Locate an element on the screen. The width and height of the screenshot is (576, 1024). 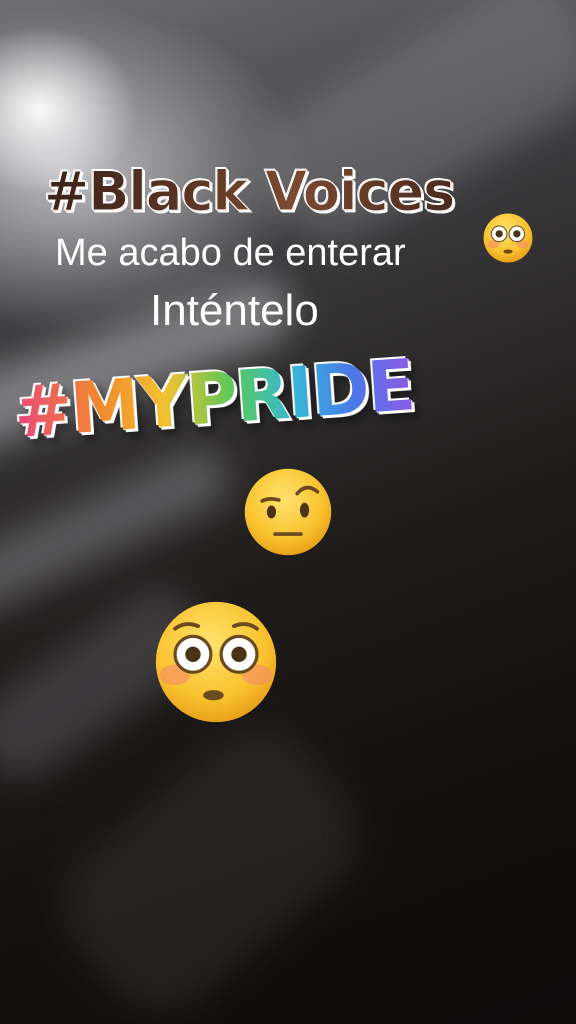
motion-blur-streak is located at coordinates (119, 530).